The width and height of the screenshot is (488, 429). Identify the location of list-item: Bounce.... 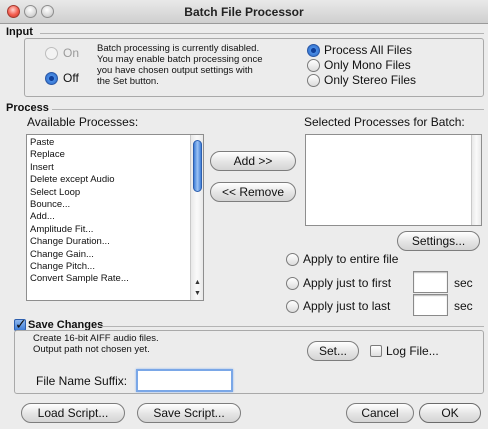
(108, 205).